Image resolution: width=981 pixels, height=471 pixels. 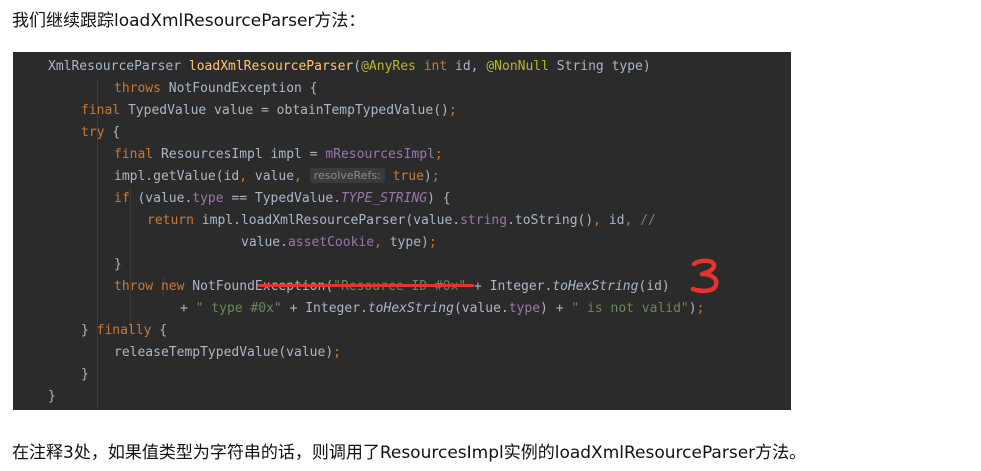 What do you see at coordinates (467, 66) in the screenshot?
I see `param-id: id,` at bounding box center [467, 66].